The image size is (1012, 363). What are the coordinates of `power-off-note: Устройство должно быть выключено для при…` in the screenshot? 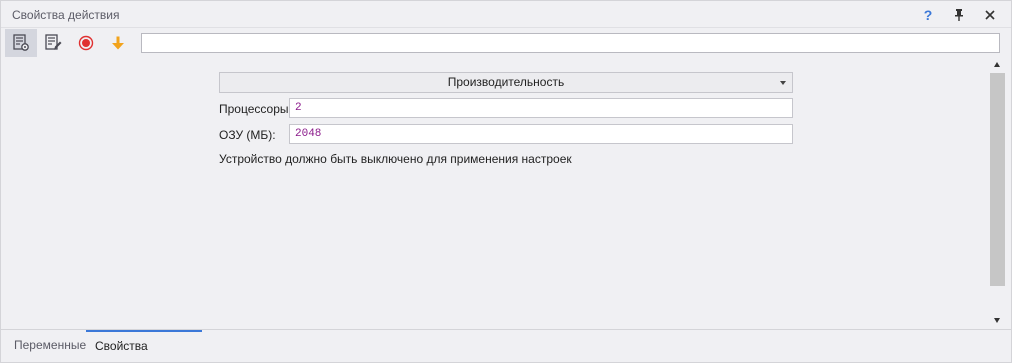 It's located at (395, 159).